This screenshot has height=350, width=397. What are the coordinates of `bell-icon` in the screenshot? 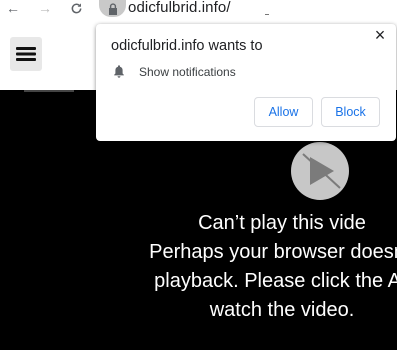 It's located at (119, 71).